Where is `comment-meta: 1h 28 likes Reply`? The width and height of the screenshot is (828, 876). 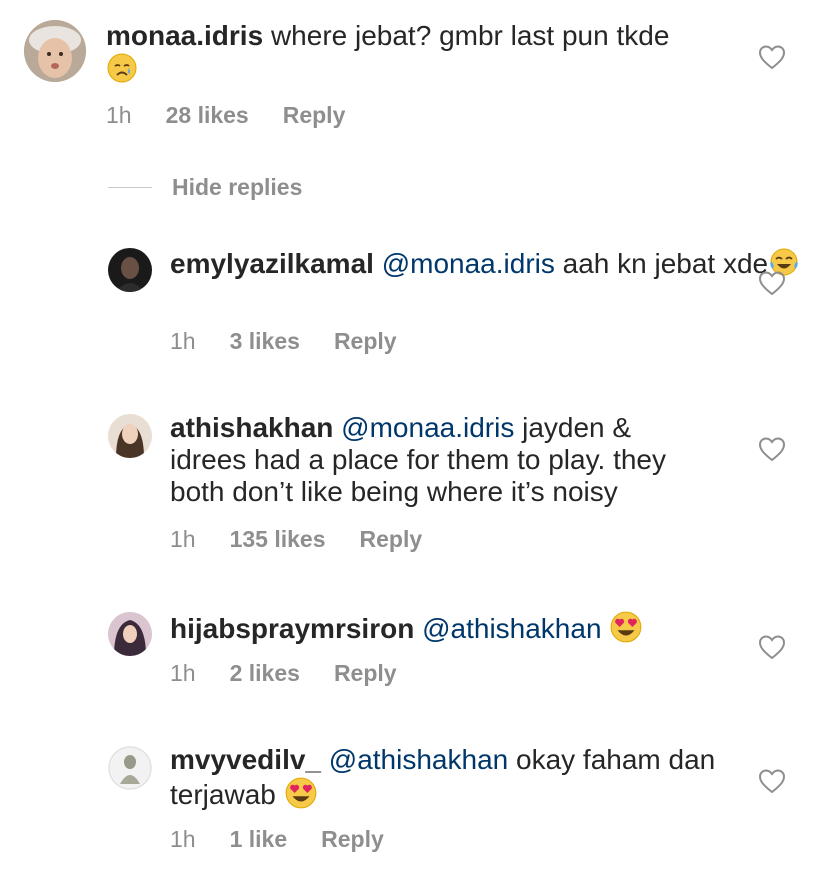
comment-meta: 1h 28 likes Reply is located at coordinates (225, 115).